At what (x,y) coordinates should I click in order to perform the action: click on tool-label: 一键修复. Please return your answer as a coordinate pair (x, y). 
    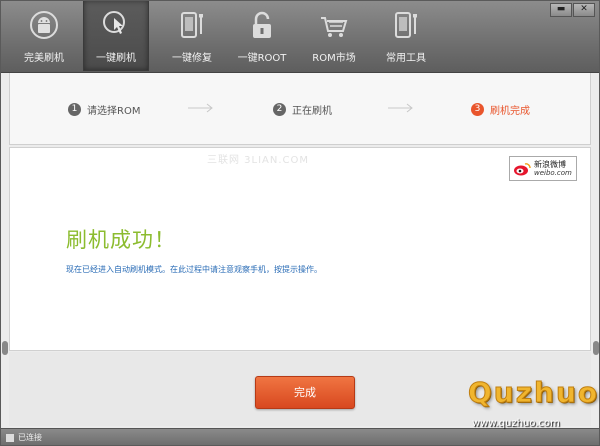
    Looking at the image, I should click on (192, 58).